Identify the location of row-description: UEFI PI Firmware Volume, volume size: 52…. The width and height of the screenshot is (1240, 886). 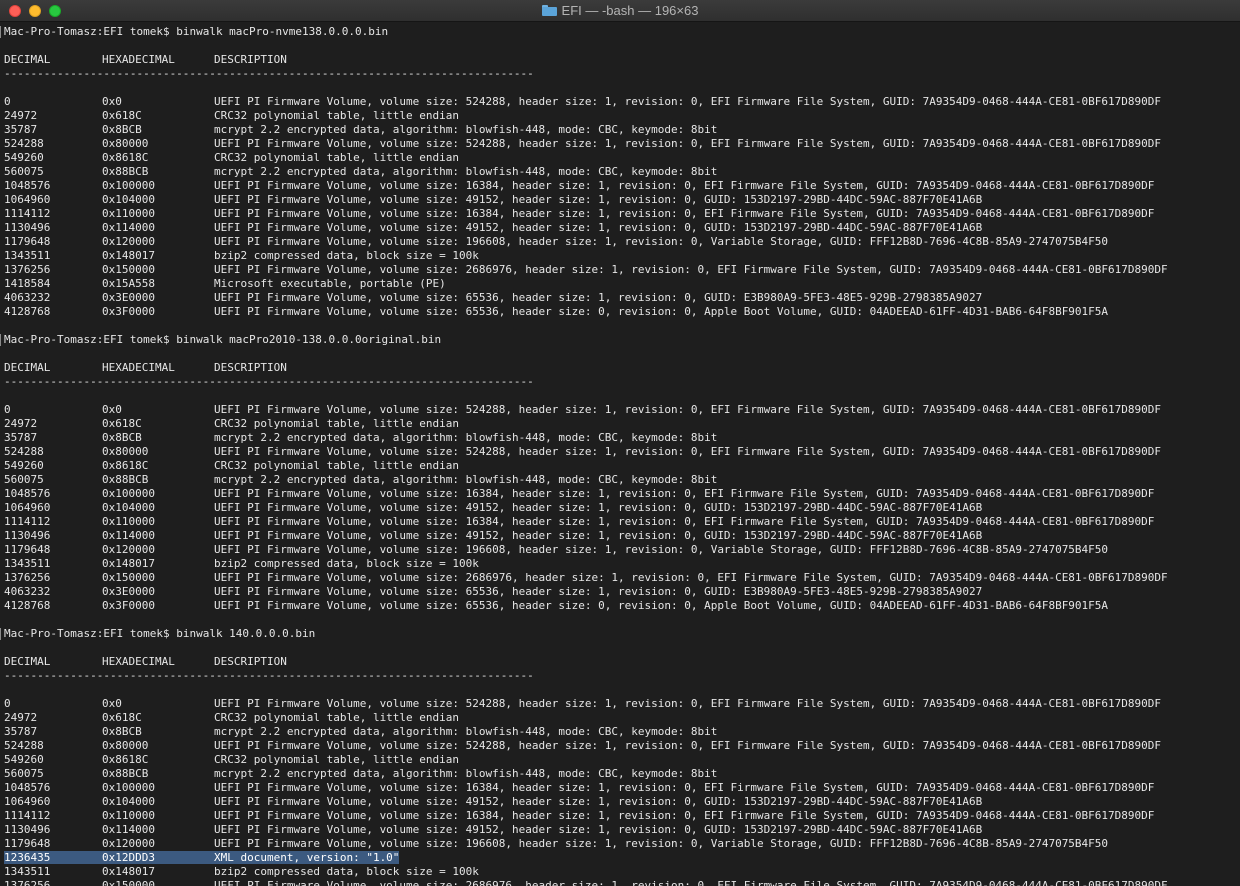
(688, 745).